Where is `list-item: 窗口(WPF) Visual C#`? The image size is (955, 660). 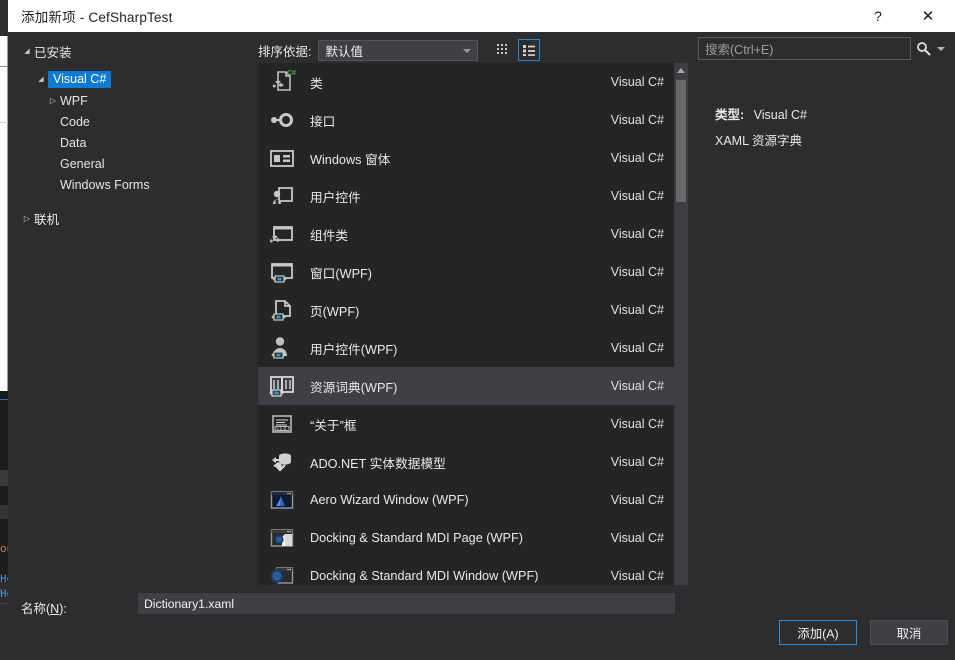
list-item: 窗口(WPF) Visual C# is located at coordinates (466, 272).